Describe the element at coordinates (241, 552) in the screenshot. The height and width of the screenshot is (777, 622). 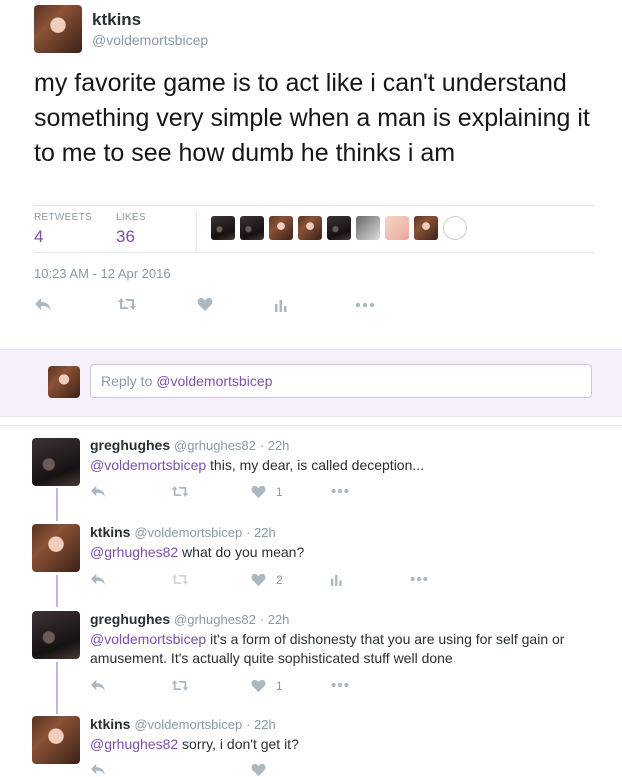
I see `reply-body: what do you mean?` at that location.